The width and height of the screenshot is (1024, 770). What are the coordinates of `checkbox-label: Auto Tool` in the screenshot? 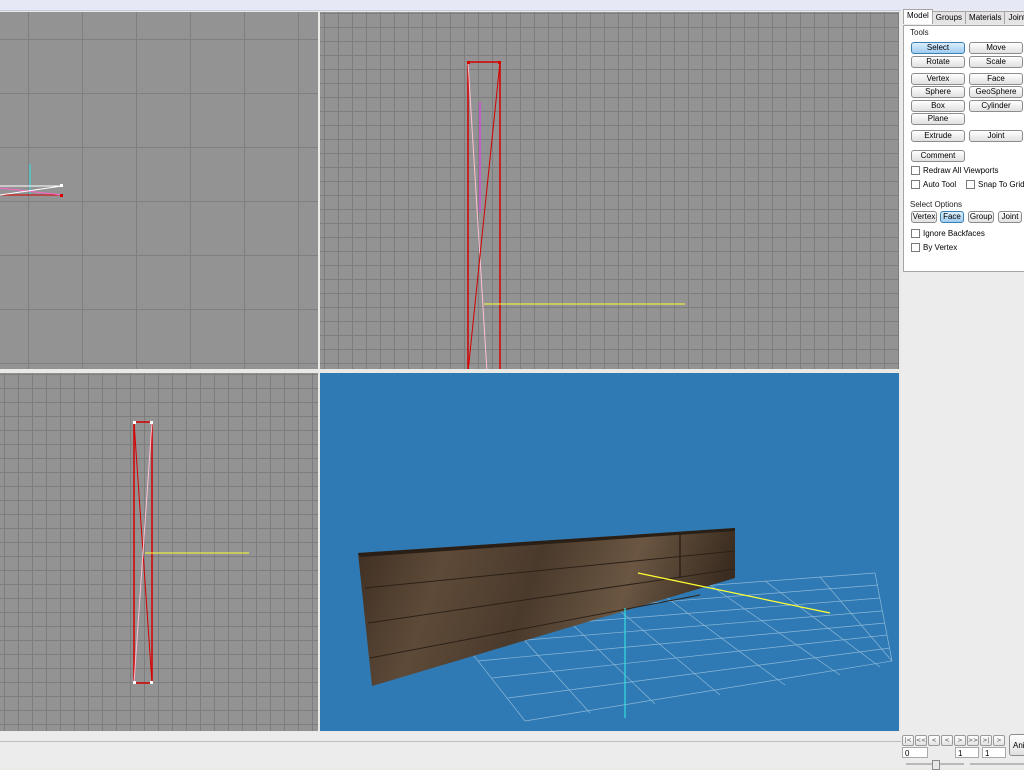 It's located at (940, 184).